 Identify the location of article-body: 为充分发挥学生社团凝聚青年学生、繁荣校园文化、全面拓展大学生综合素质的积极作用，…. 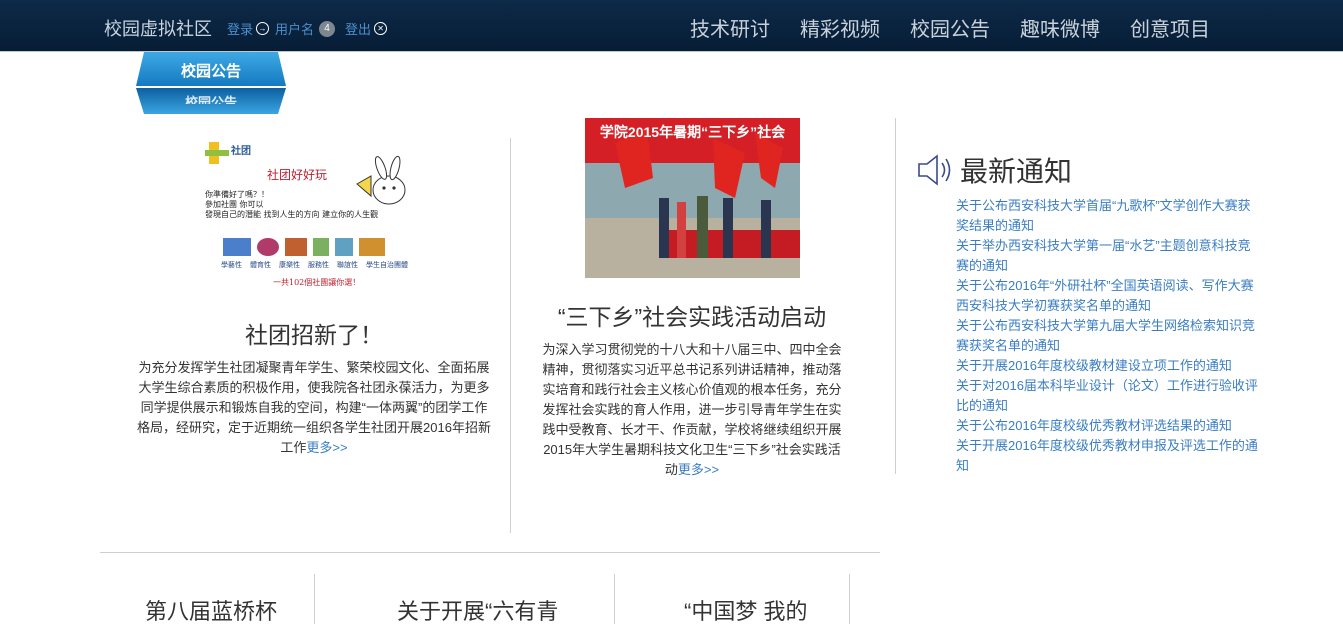
(314, 408).